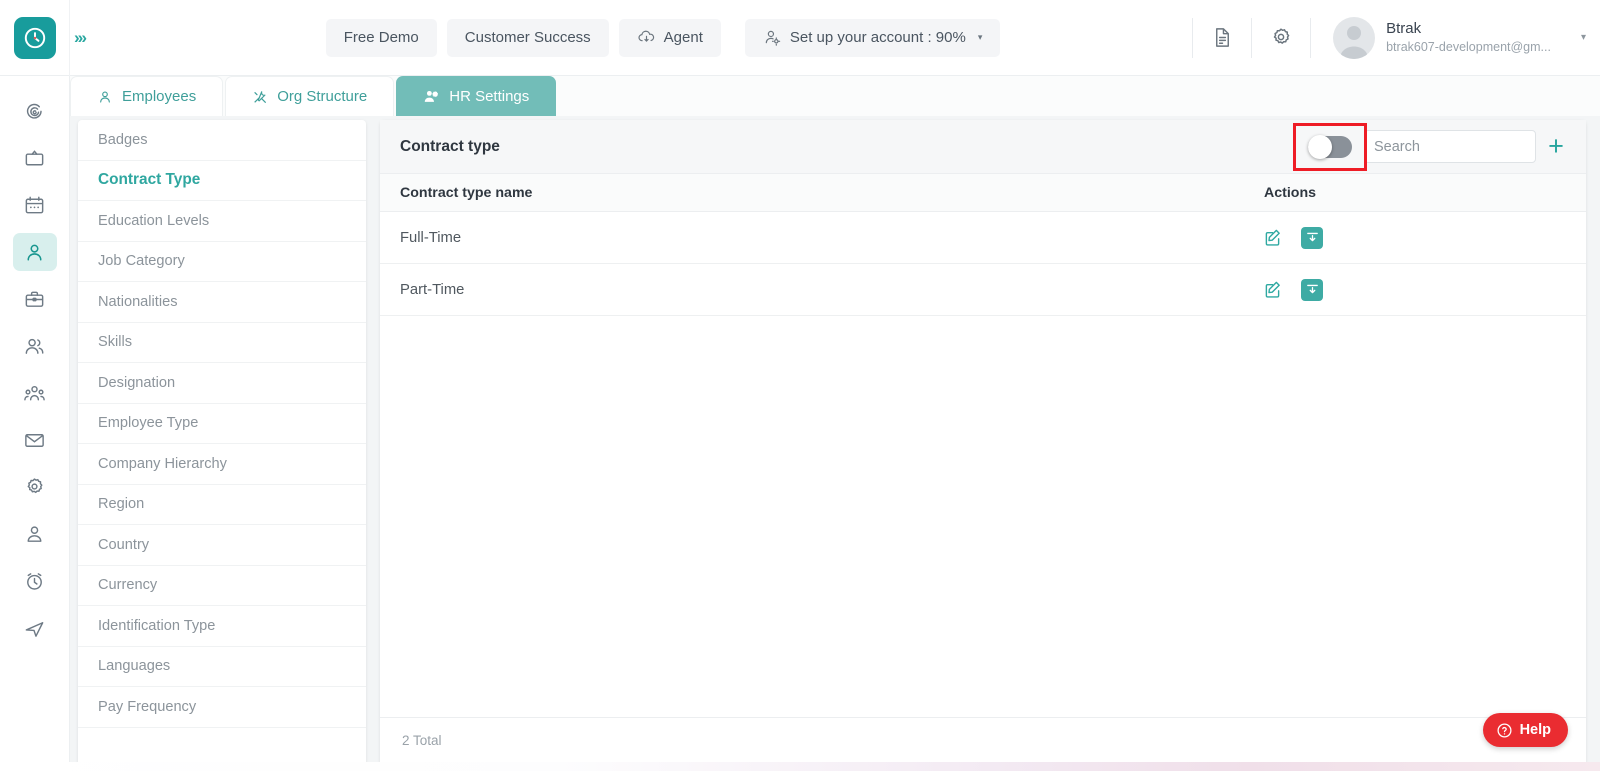  What do you see at coordinates (222, 505) in the screenshot?
I see `sidebar-item-region: Region` at bounding box center [222, 505].